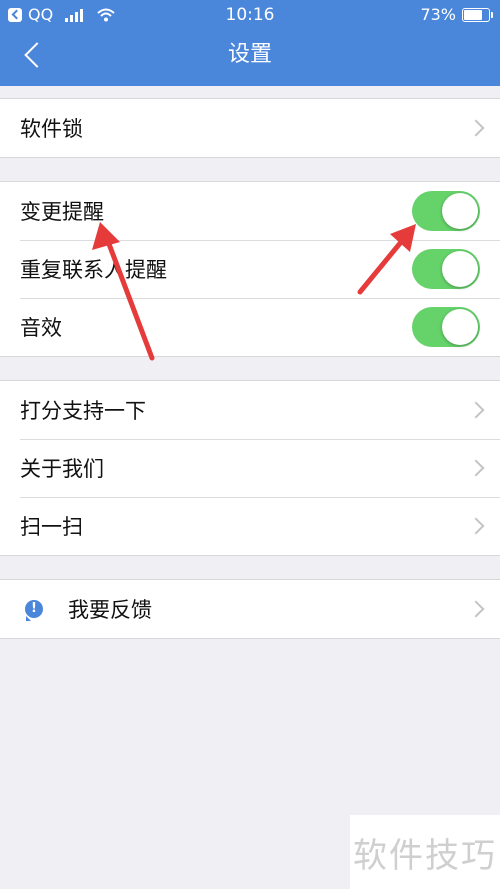 This screenshot has width=500, height=889. I want to click on top-bar: QQ 10:16 73% 设置, so click(250, 43).